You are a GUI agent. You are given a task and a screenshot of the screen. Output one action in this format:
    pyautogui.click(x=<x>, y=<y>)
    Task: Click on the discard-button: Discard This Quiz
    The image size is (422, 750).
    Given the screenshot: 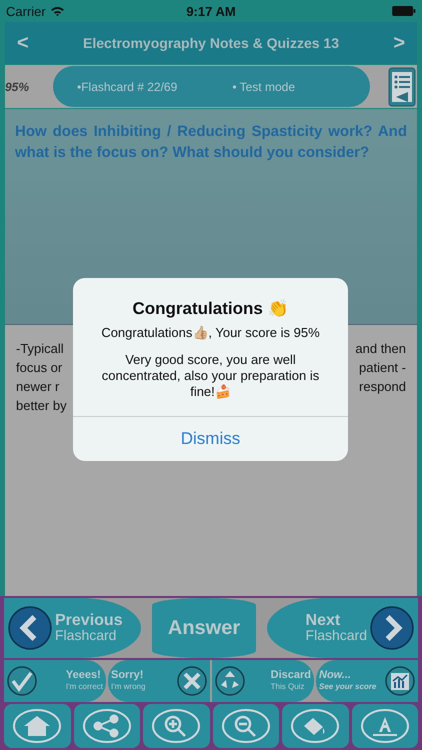 What is the action you would take?
    pyautogui.click(x=263, y=681)
    